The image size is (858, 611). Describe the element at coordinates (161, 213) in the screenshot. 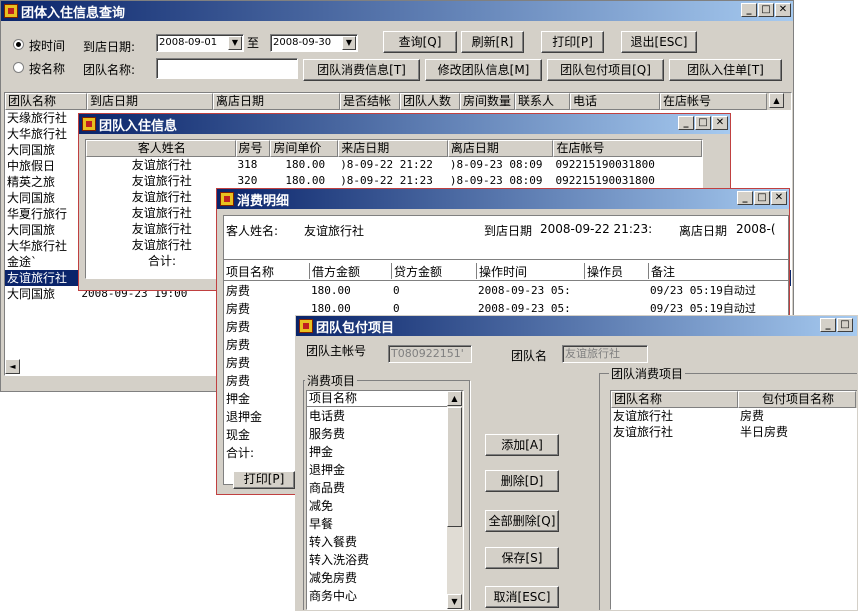

I see `cell-guest-name: 友谊旅行社` at that location.